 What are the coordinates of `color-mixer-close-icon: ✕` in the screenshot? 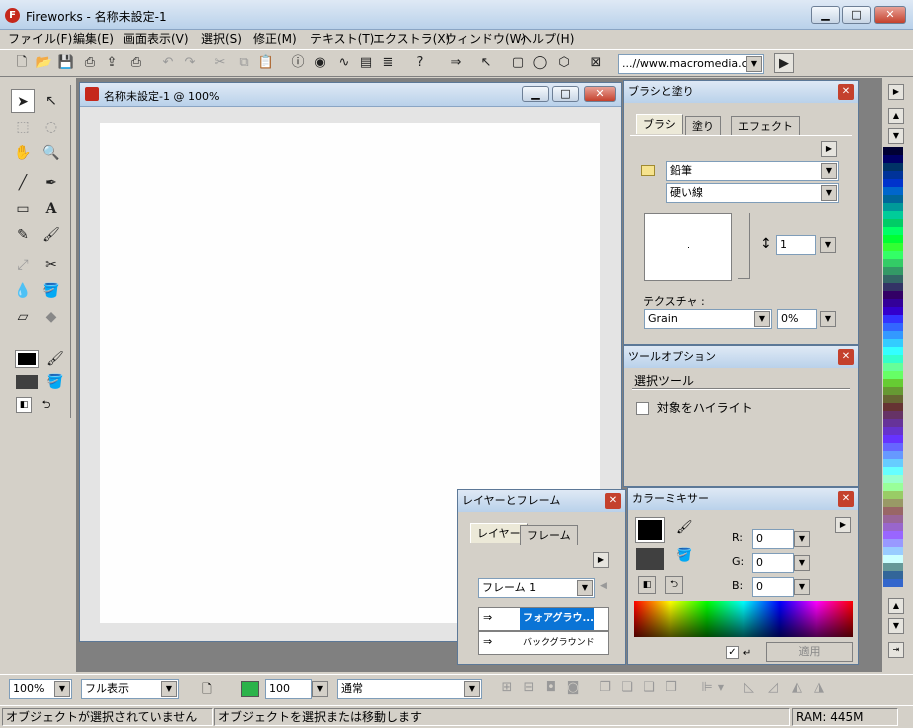 It's located at (846, 499).